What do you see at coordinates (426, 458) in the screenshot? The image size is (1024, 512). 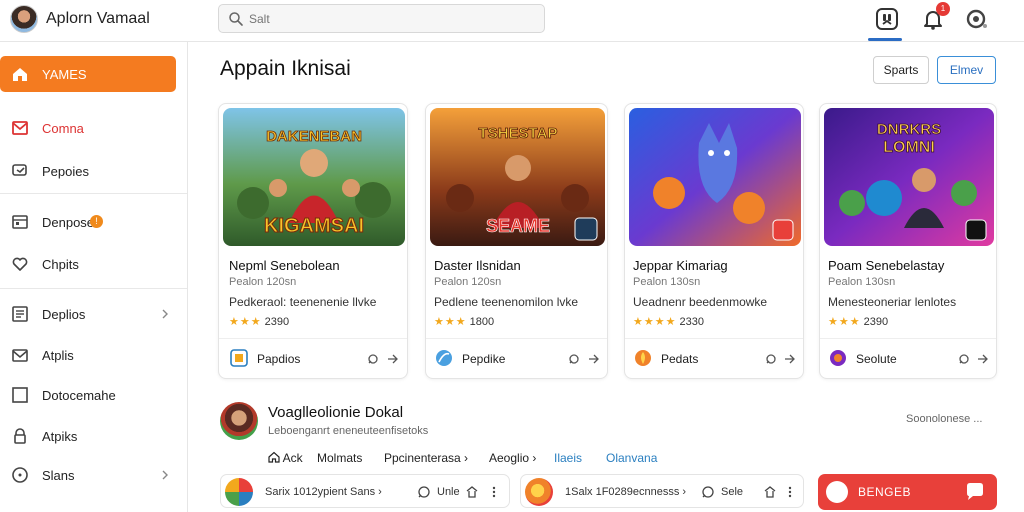 I see `tag-ppcinenterasa: Ppcinenterasa ›` at bounding box center [426, 458].